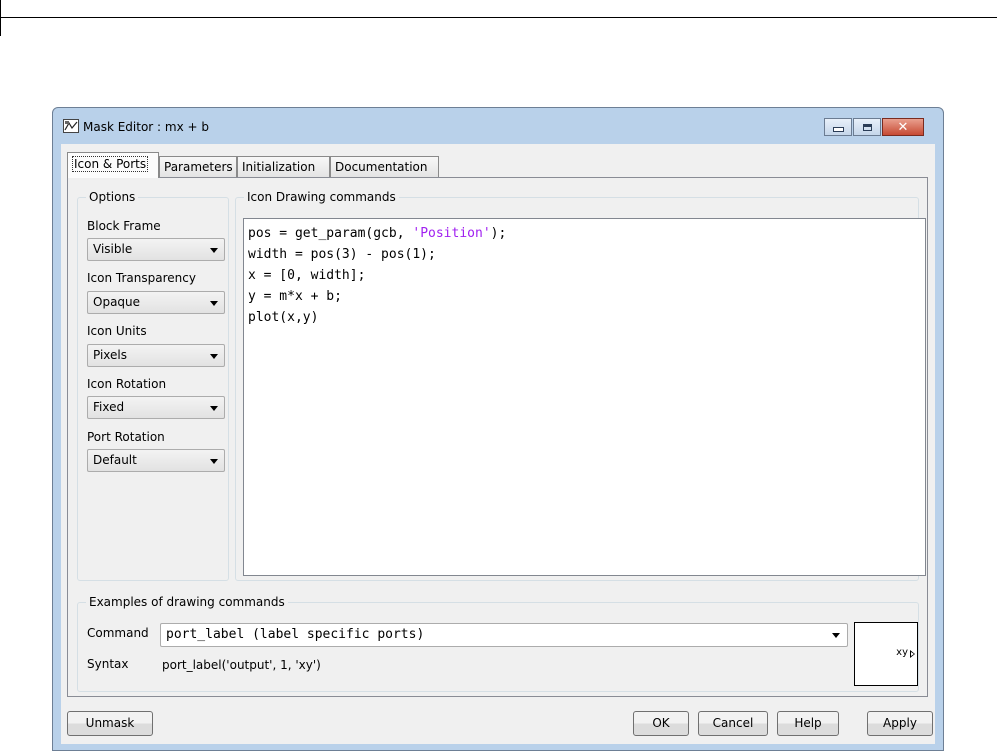 This screenshot has width=997, height=755. Describe the element at coordinates (451, 233) in the screenshot. I see `code-string: 'Position'` at that location.